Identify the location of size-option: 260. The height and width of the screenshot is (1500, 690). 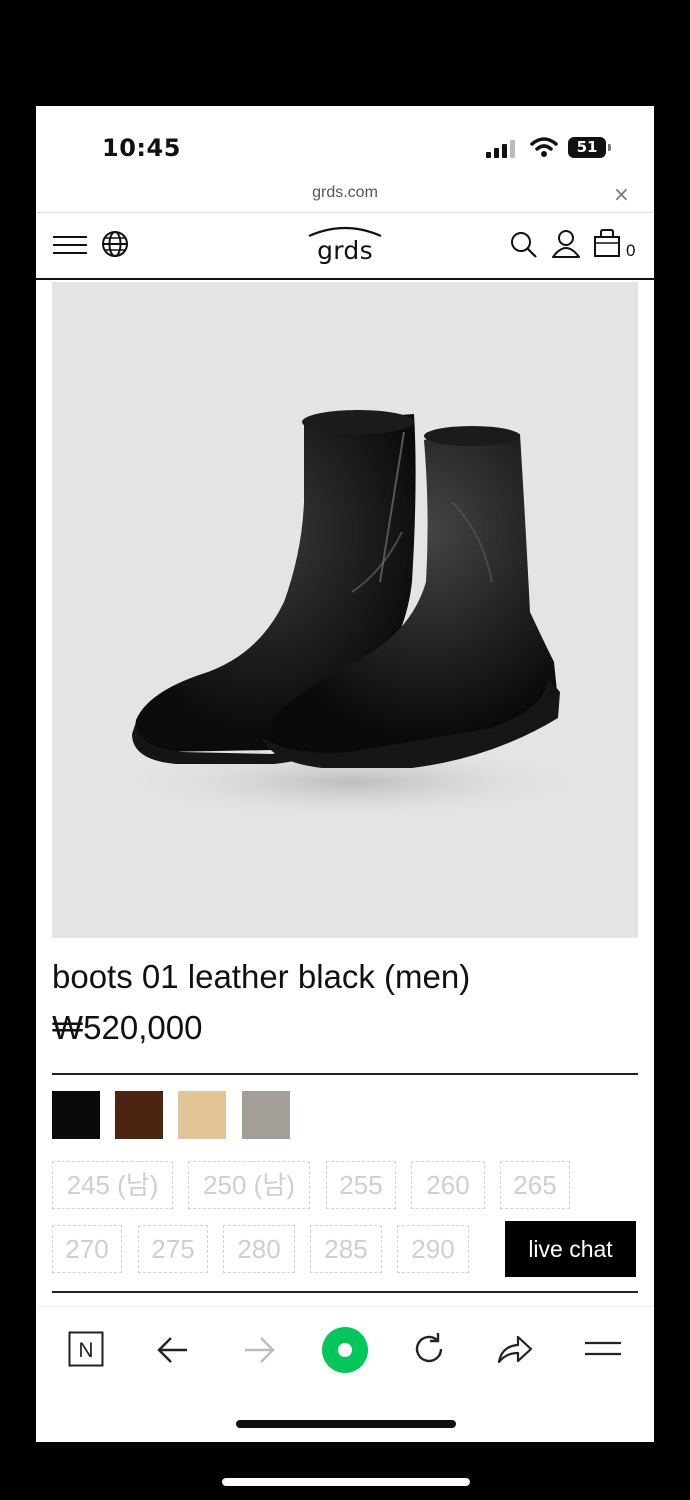
(448, 1185).